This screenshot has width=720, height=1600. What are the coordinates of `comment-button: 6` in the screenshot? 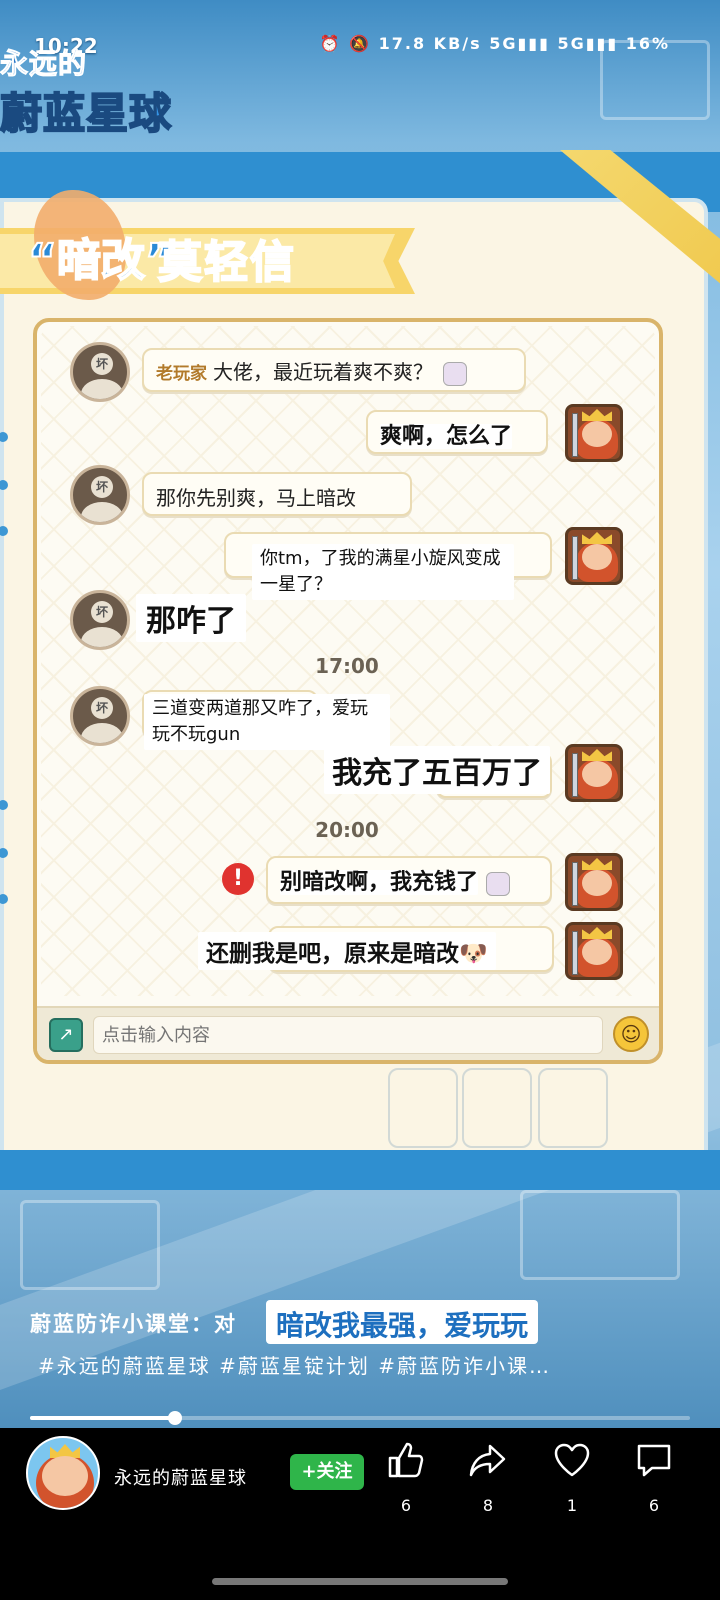 It's located at (654, 1477).